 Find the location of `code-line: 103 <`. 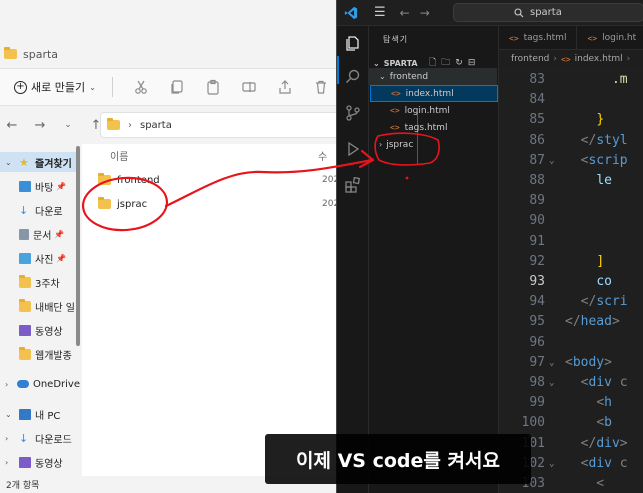

code-line: 103 < is located at coordinates (571, 483).